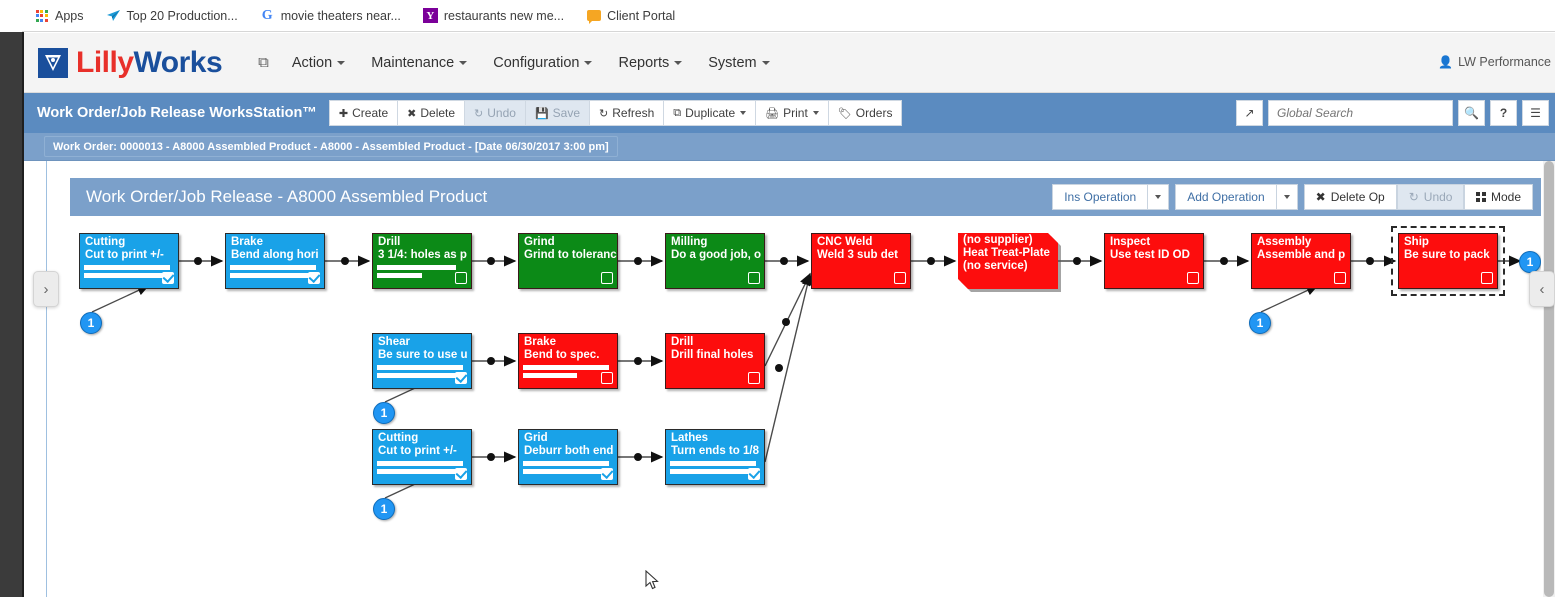 The image size is (1555, 597). Describe the element at coordinates (568, 457) in the screenshot. I see `operation-node: Grid Deburr both end` at that location.